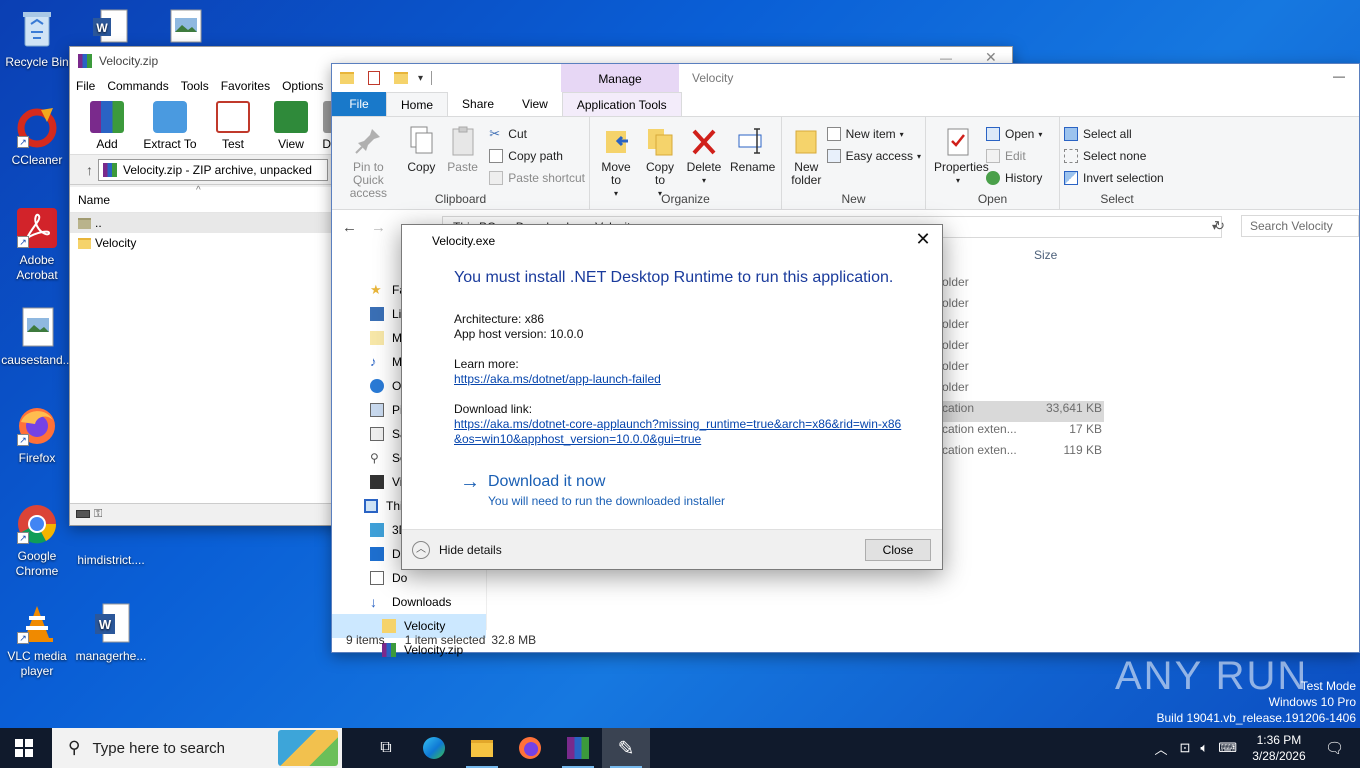 The image size is (1360, 768). Describe the element at coordinates (197, 748) in the screenshot. I see `taskbar-search-input: ⚲ Type here to search` at that location.